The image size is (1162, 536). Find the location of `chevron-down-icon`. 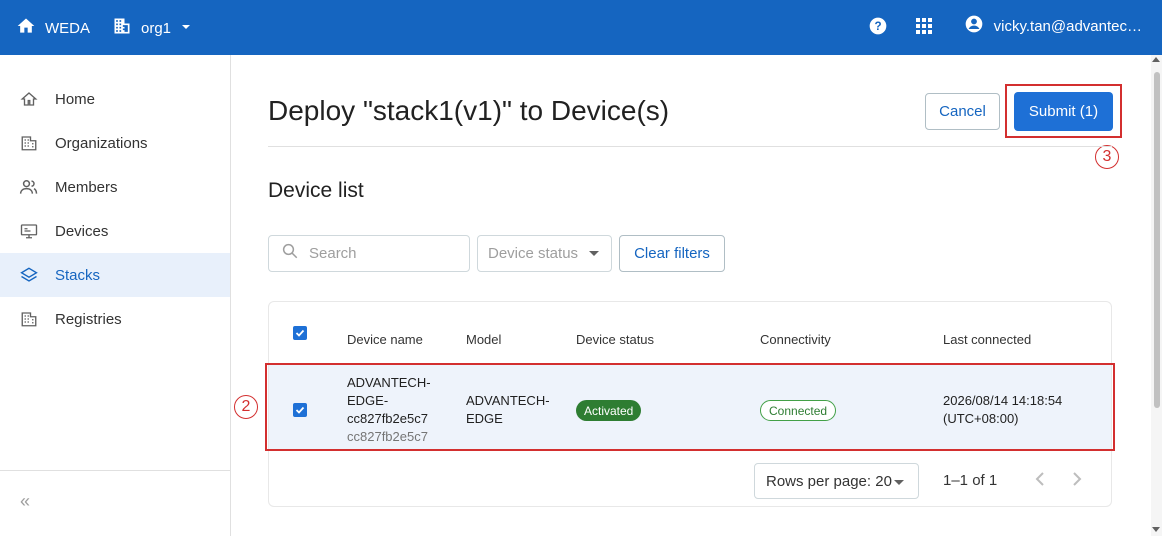

chevron-down-icon is located at coordinates (186, 28).